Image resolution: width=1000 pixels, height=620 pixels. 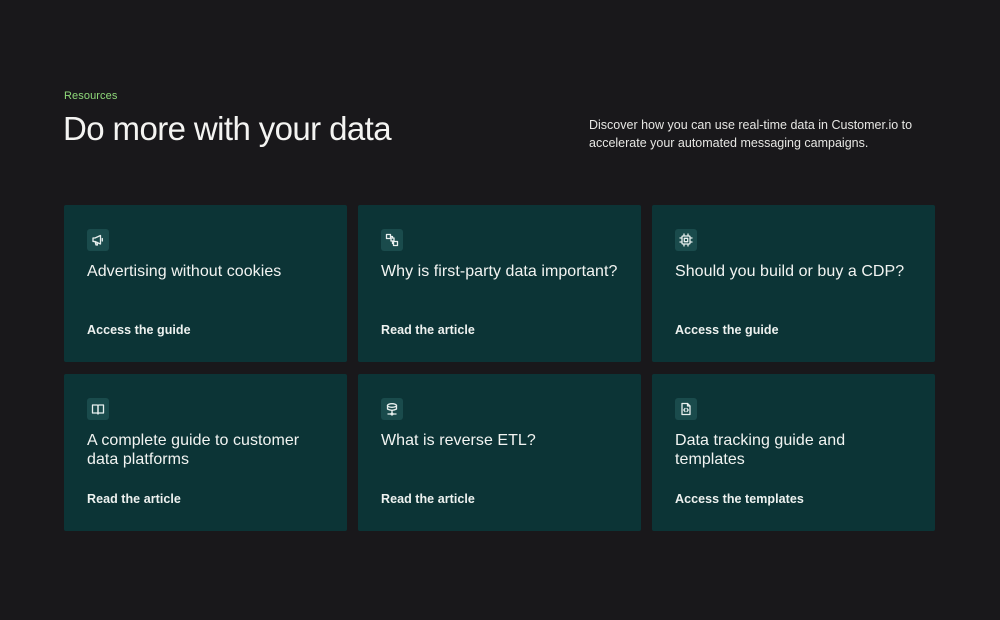 I want to click on book-icon, so click(x=98, y=409).